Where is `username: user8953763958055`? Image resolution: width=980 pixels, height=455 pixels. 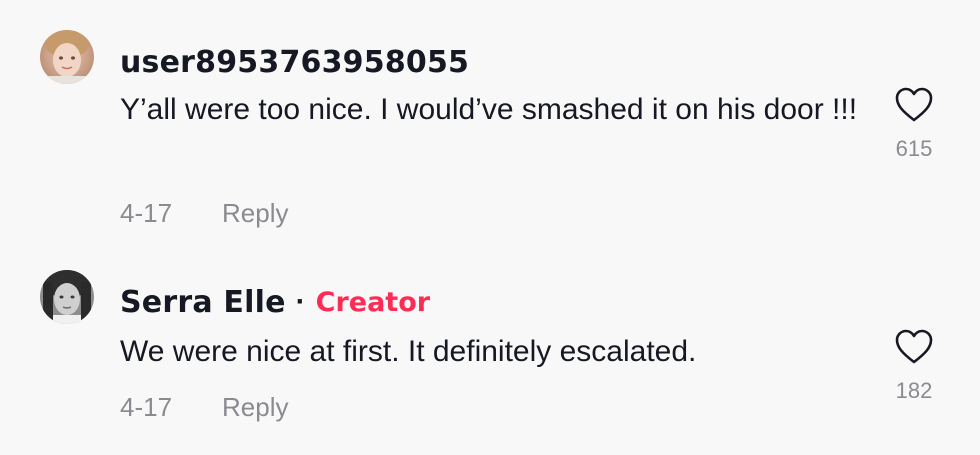
username: user8953763958055 is located at coordinates (294, 62).